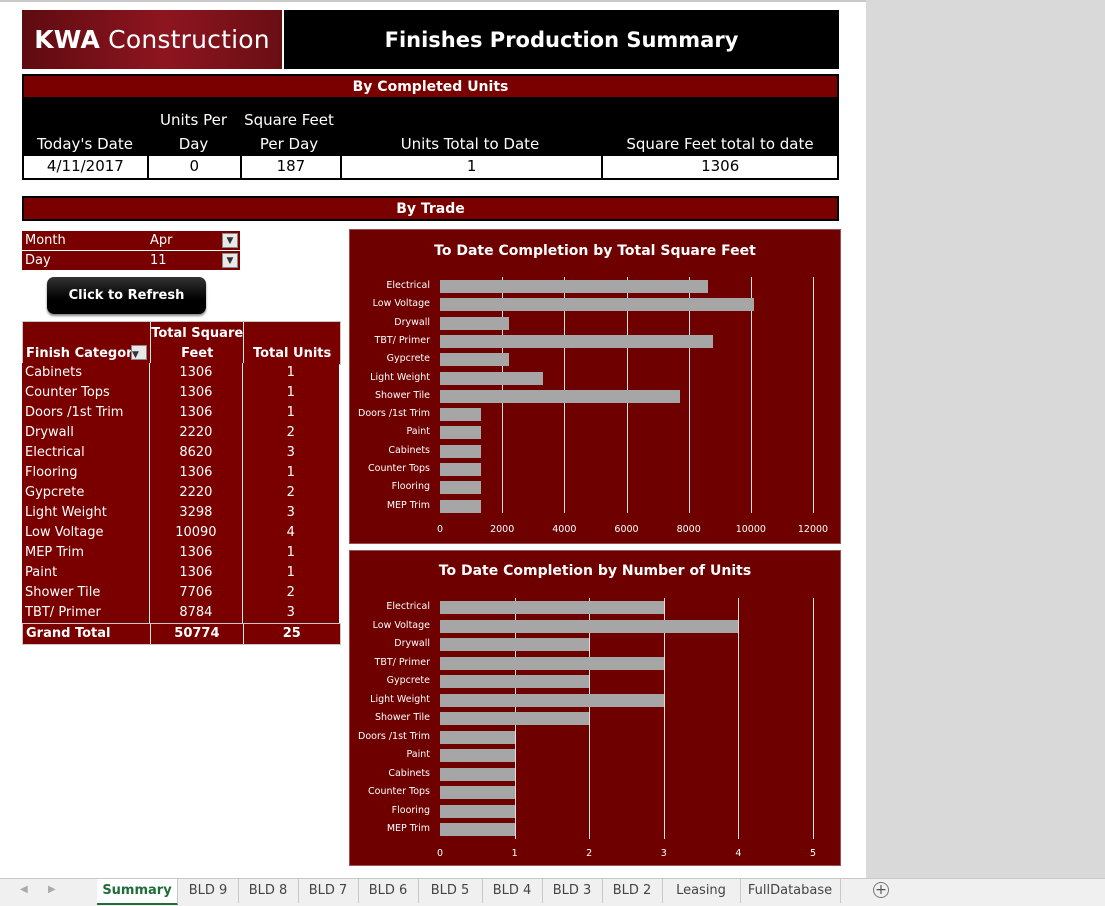 This screenshot has height=906, width=1105. I want to click on sheet-tab: BLD 5, so click(450, 891).